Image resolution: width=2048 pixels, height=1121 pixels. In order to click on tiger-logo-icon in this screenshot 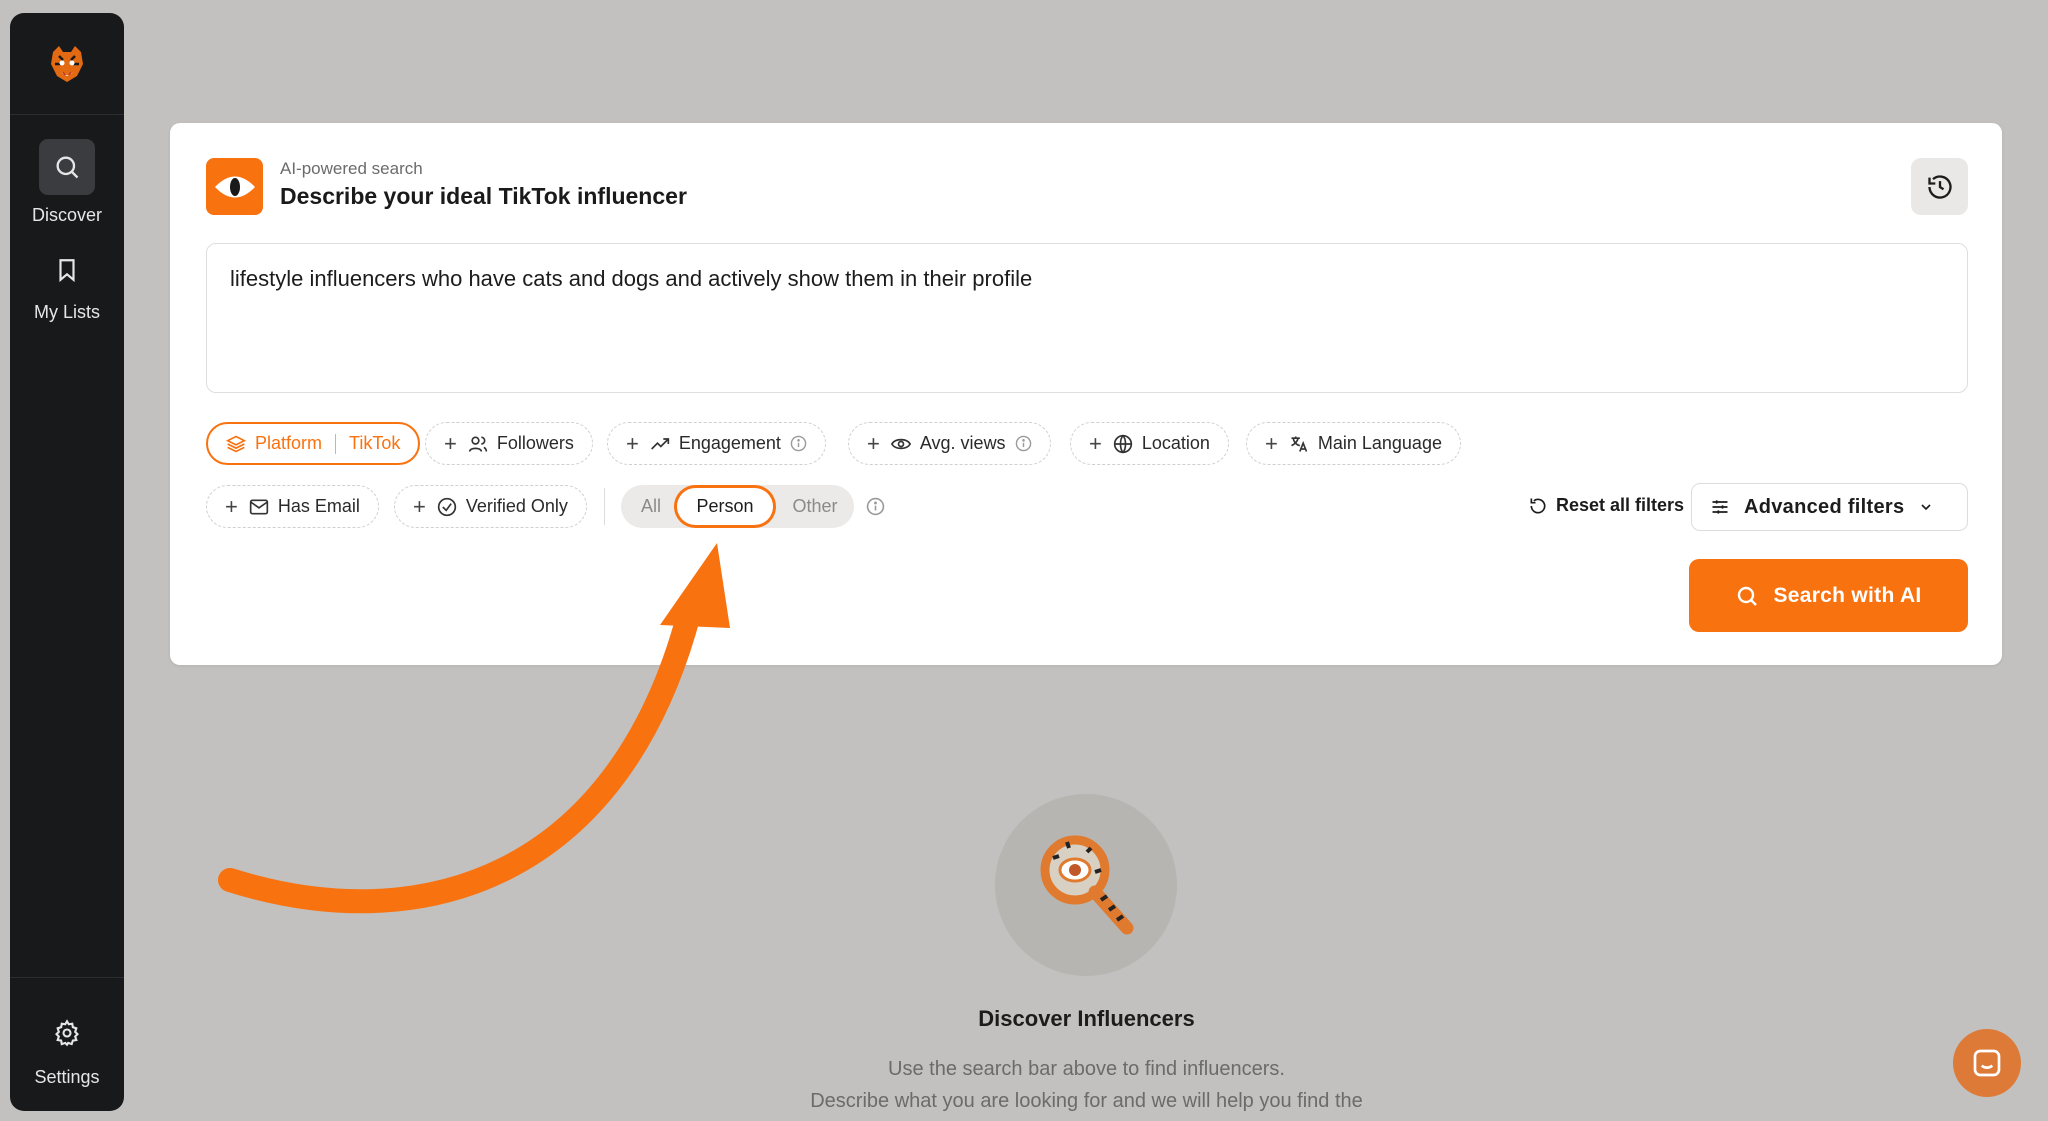, I will do `click(67, 64)`.